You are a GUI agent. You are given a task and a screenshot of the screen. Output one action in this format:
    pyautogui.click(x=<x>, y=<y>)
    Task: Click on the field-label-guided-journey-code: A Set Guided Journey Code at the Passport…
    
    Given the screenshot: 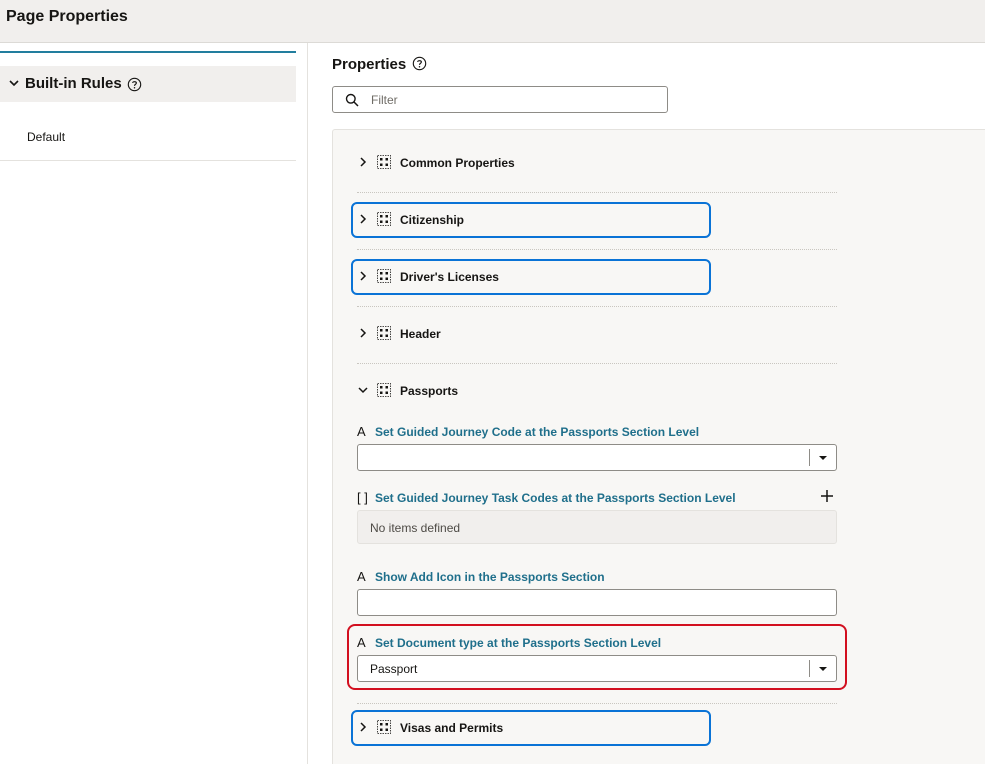 What is the action you would take?
    pyautogui.click(x=528, y=431)
    